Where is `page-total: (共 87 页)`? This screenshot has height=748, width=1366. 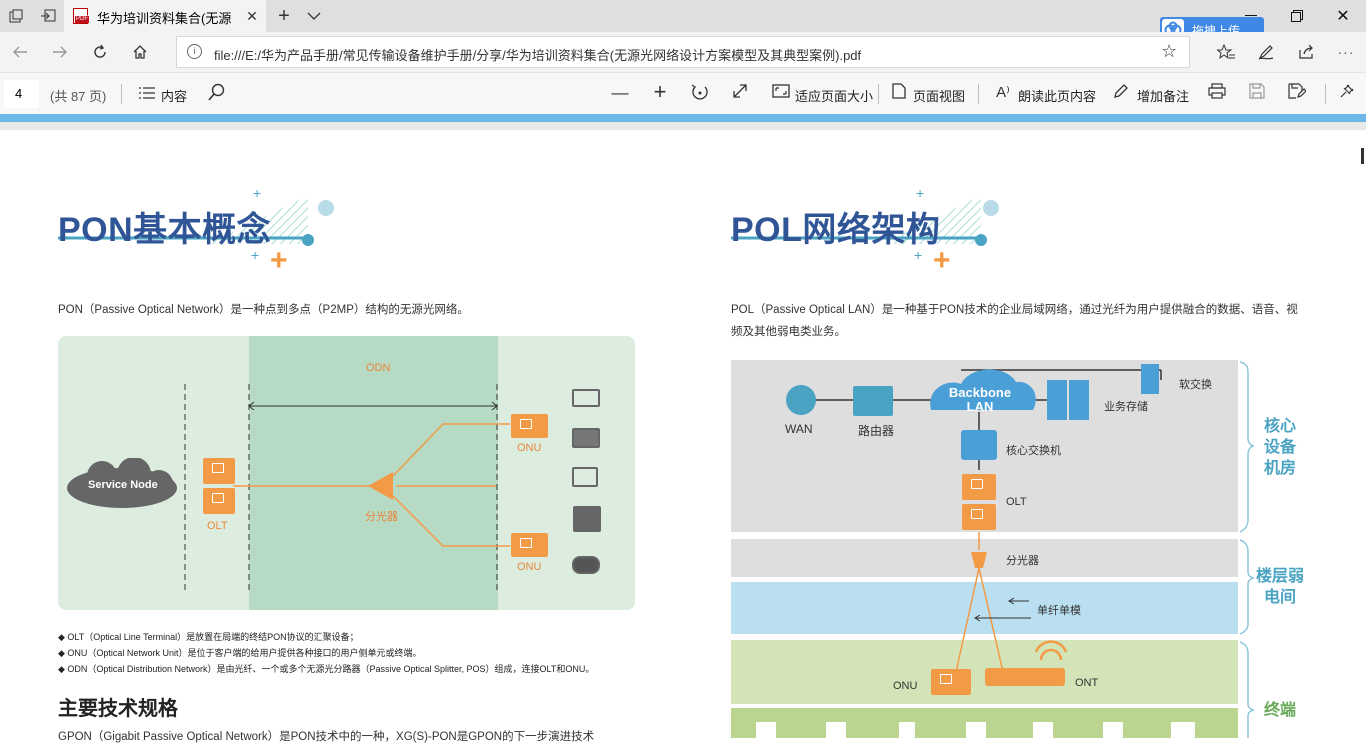 page-total: (共 87 页) is located at coordinates (78, 96).